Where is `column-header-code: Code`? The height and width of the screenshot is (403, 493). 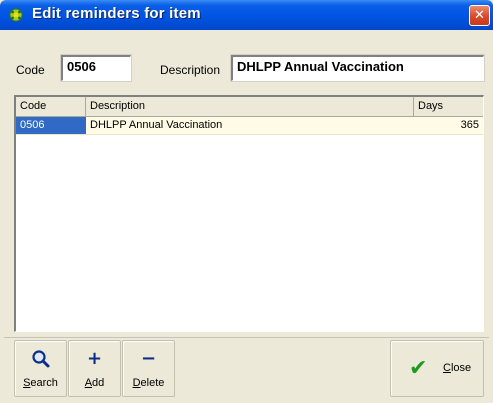 column-header-code: Code is located at coordinates (51, 106).